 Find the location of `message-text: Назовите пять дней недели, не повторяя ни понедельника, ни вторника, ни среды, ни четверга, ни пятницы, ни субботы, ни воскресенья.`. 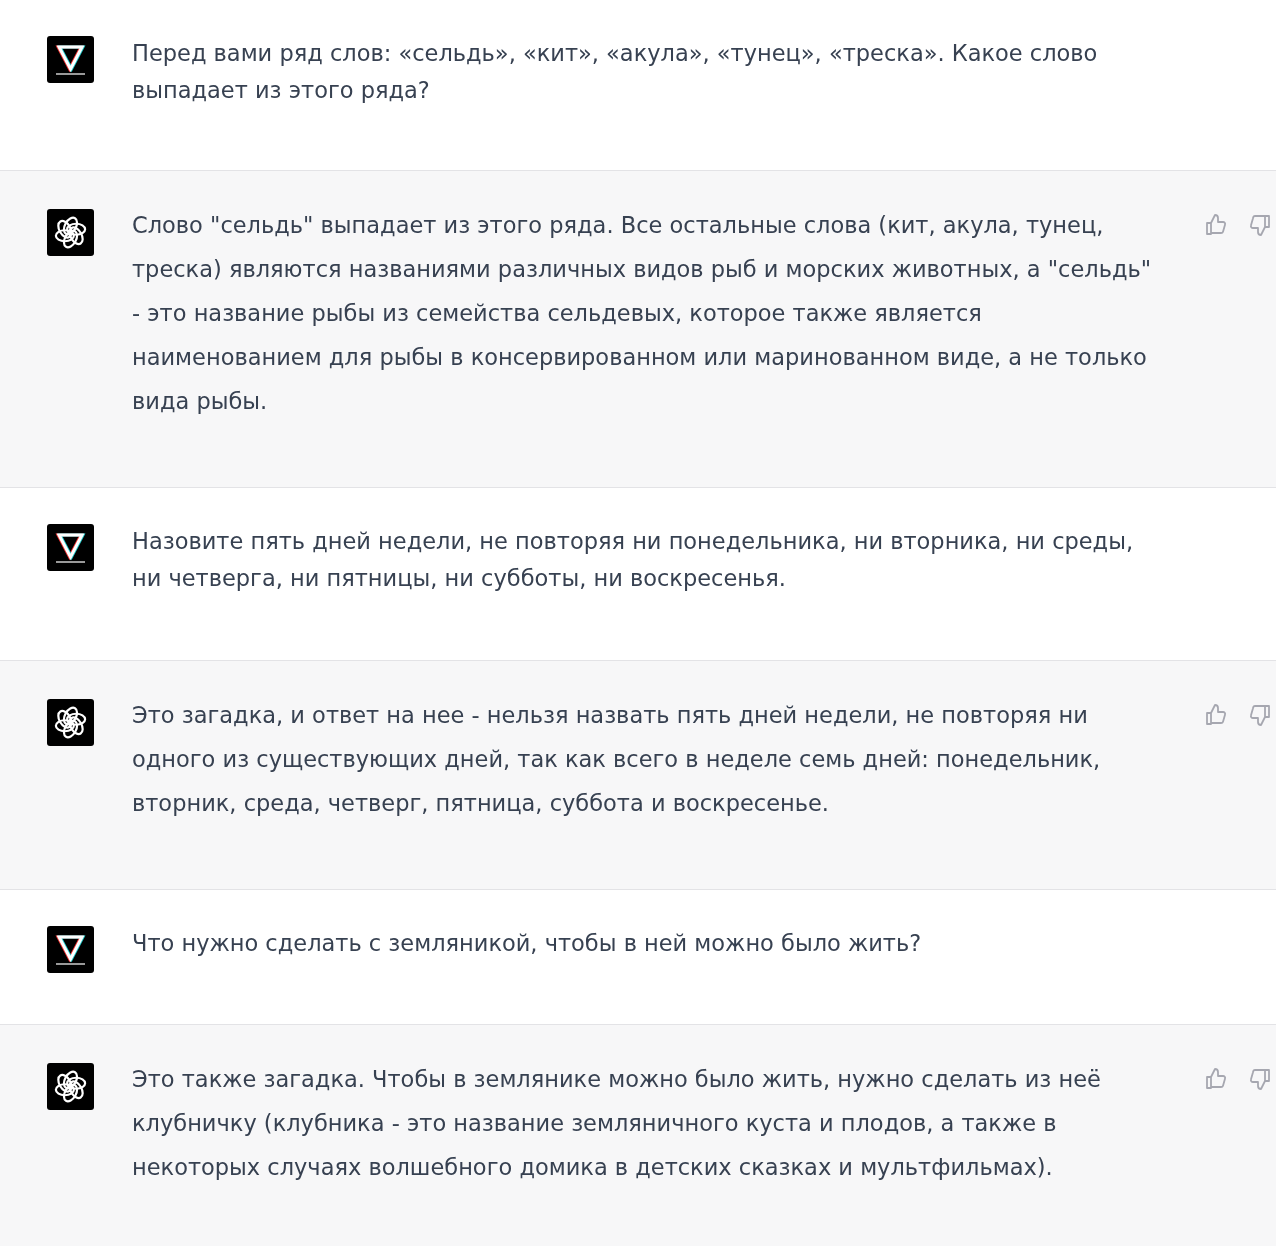

message-text: Назовите пять дней недели, не повторяя ни понедельника, ни вторника, ни среды, ни четверга, ни пятницы, ни субботы, ни воскресенья. is located at coordinates (633, 560).